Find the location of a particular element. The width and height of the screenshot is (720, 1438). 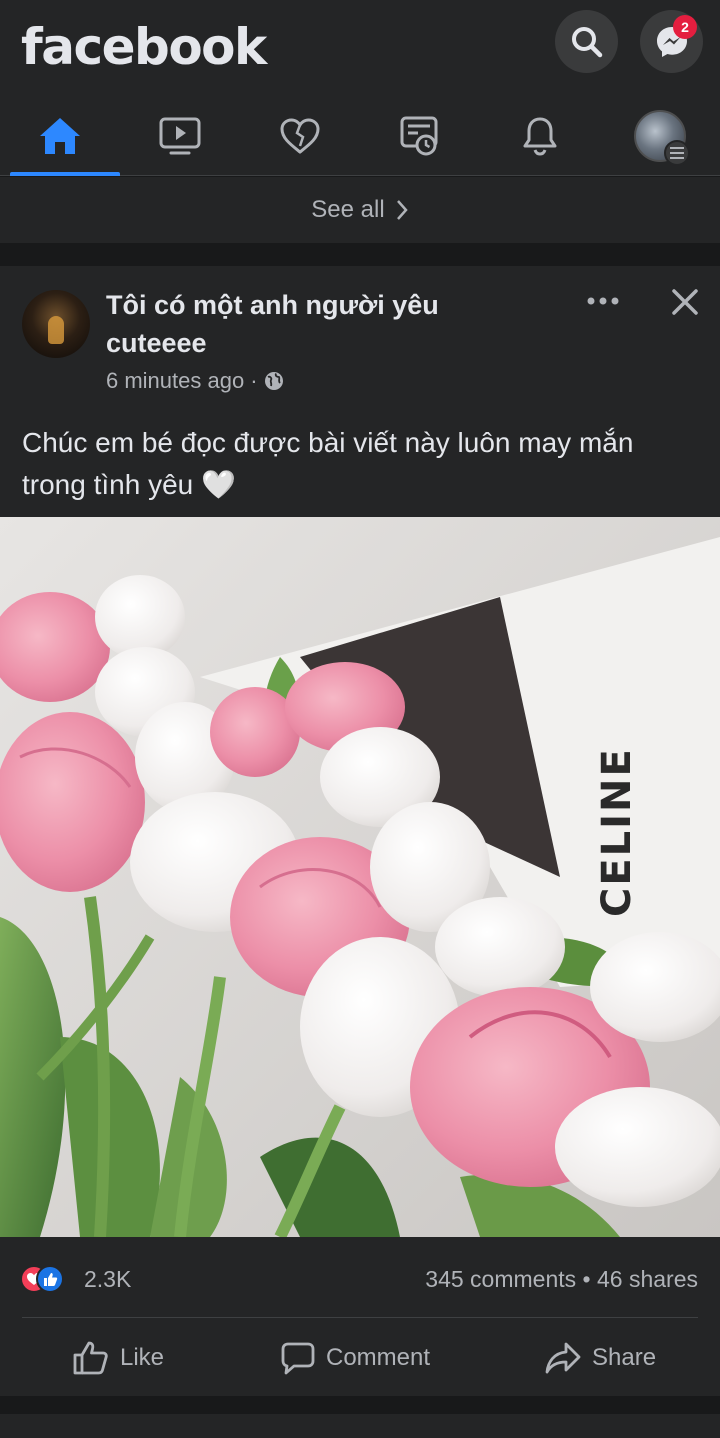

post-time: 6 minutes ago is located at coordinates (175, 381).